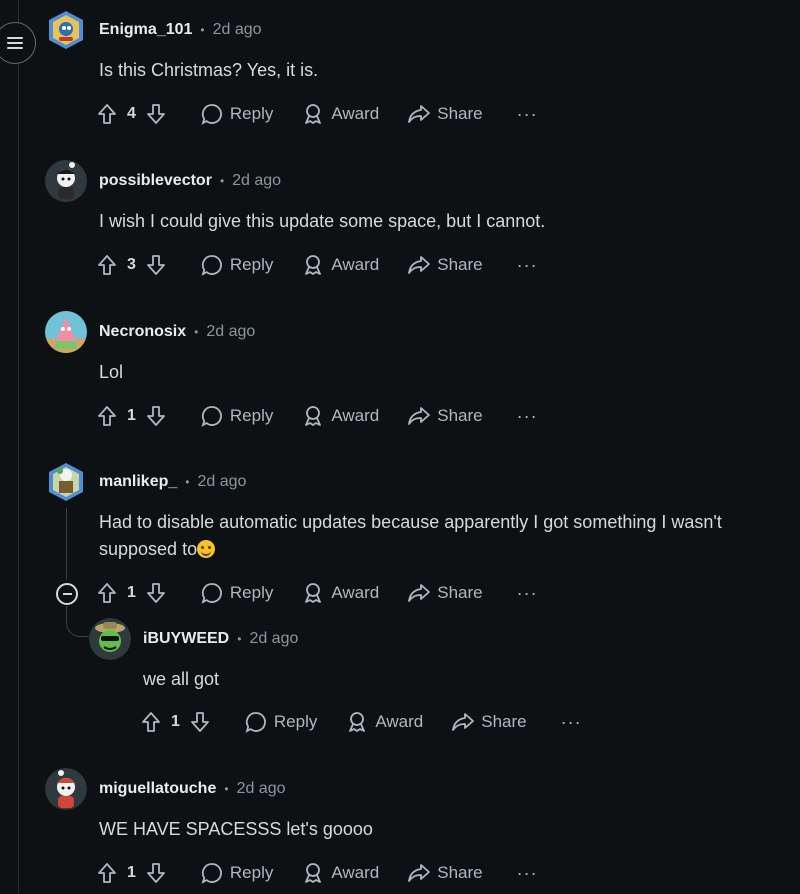 The height and width of the screenshot is (894, 800). Describe the element at coordinates (15, 43) in the screenshot. I see `hamburger-icon` at that location.